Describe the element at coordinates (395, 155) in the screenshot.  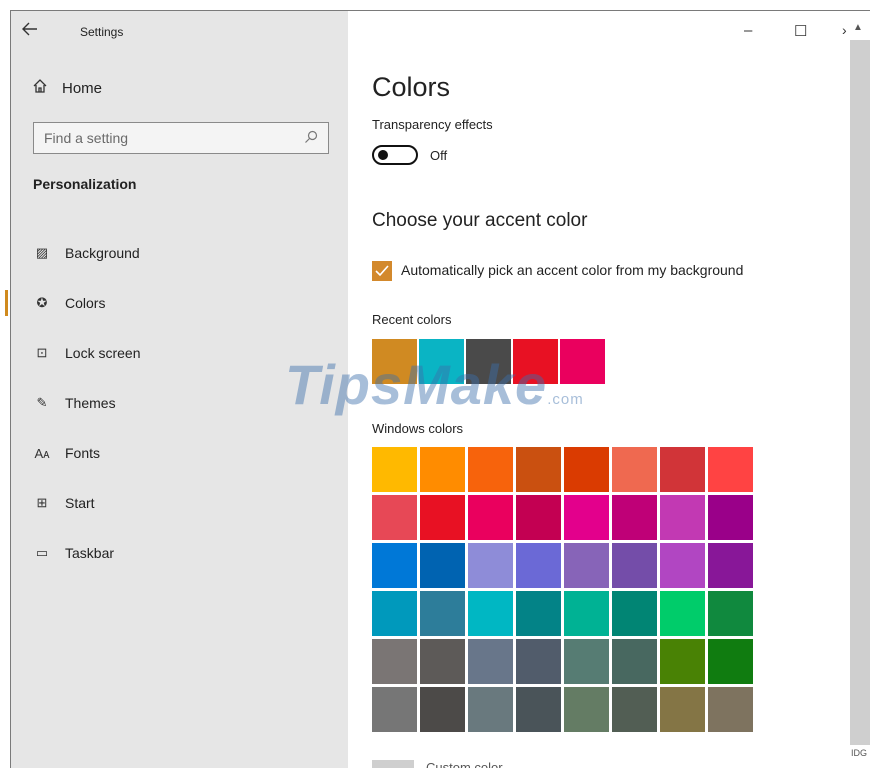
I see `transparency-toggle` at that location.